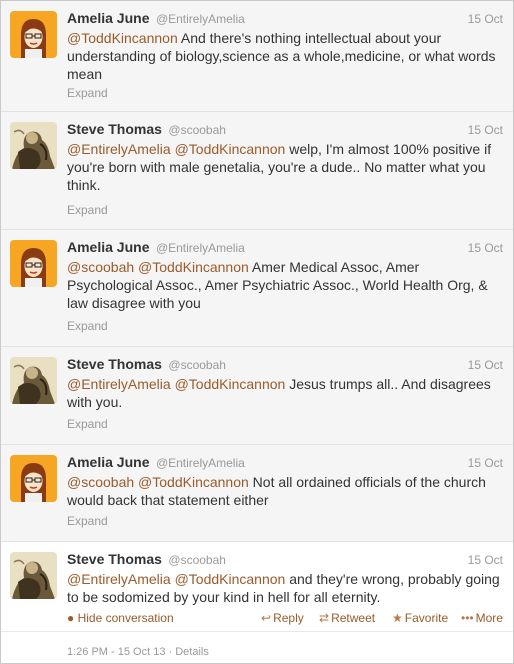 The width and height of the screenshot is (514, 664). Describe the element at coordinates (116, 652) in the screenshot. I see `tweet-timestamp: 1:26 PM - 15 Oct 13` at that location.